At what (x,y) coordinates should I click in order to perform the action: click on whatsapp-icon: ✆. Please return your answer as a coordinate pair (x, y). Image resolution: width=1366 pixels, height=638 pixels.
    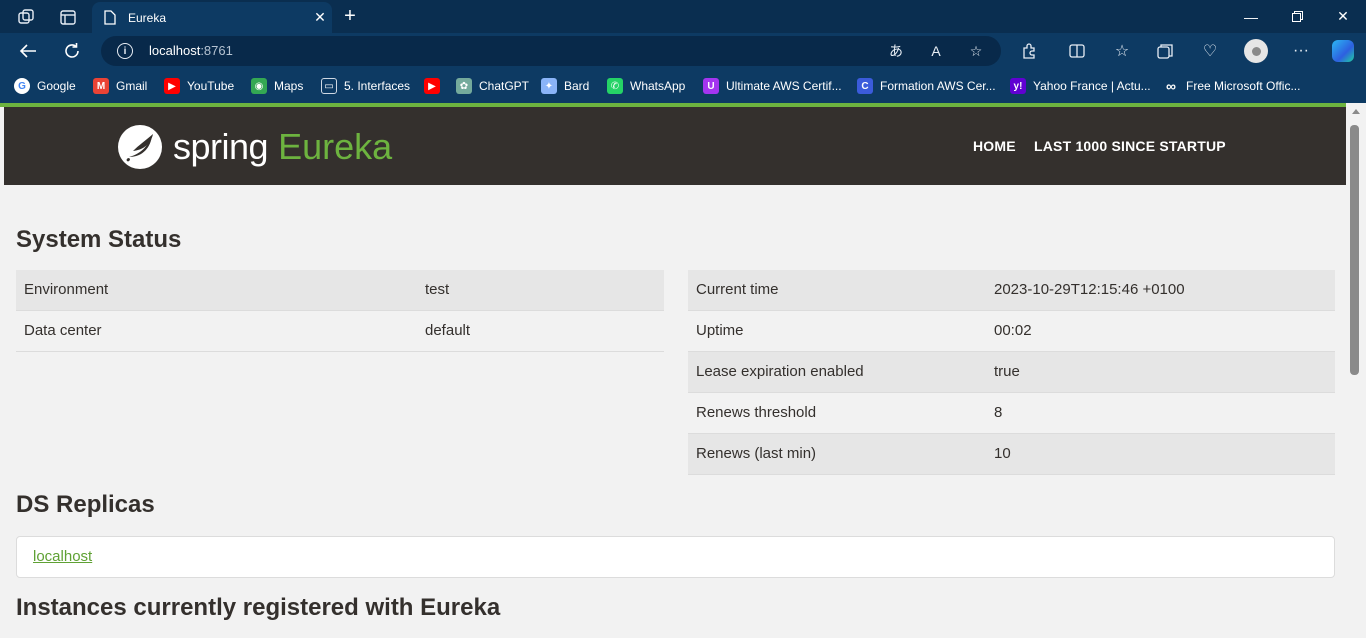
    Looking at the image, I should click on (615, 86).